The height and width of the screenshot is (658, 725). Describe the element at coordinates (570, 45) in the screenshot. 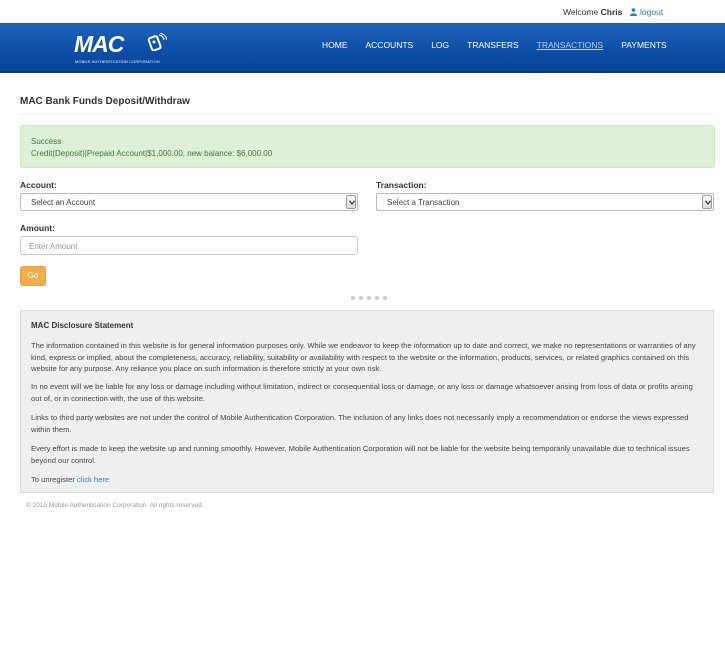

I see `nav-transactions: TRANSACTIONS` at that location.